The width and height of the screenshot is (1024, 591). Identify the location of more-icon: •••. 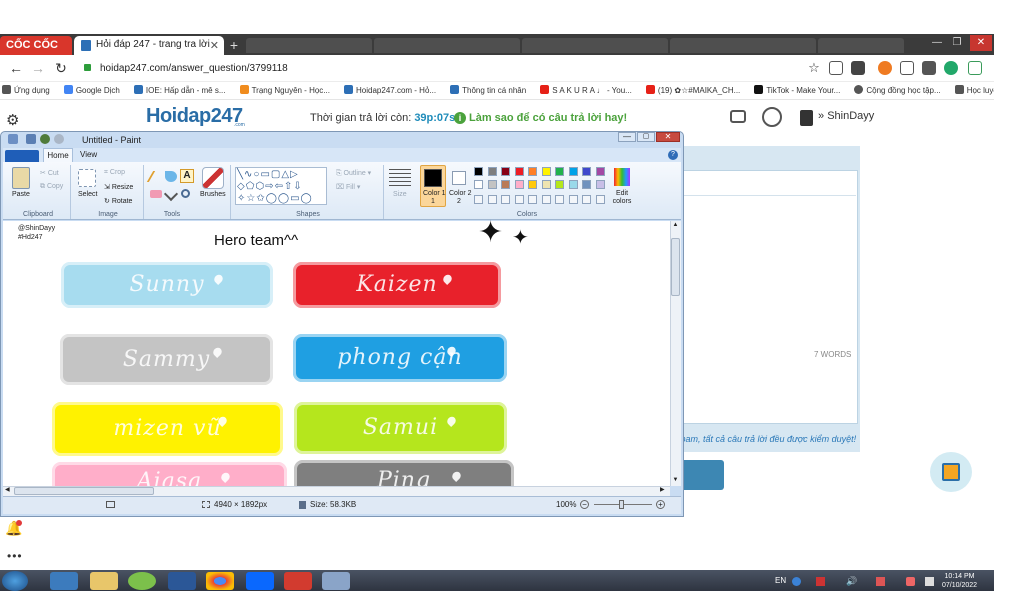
(15, 556).